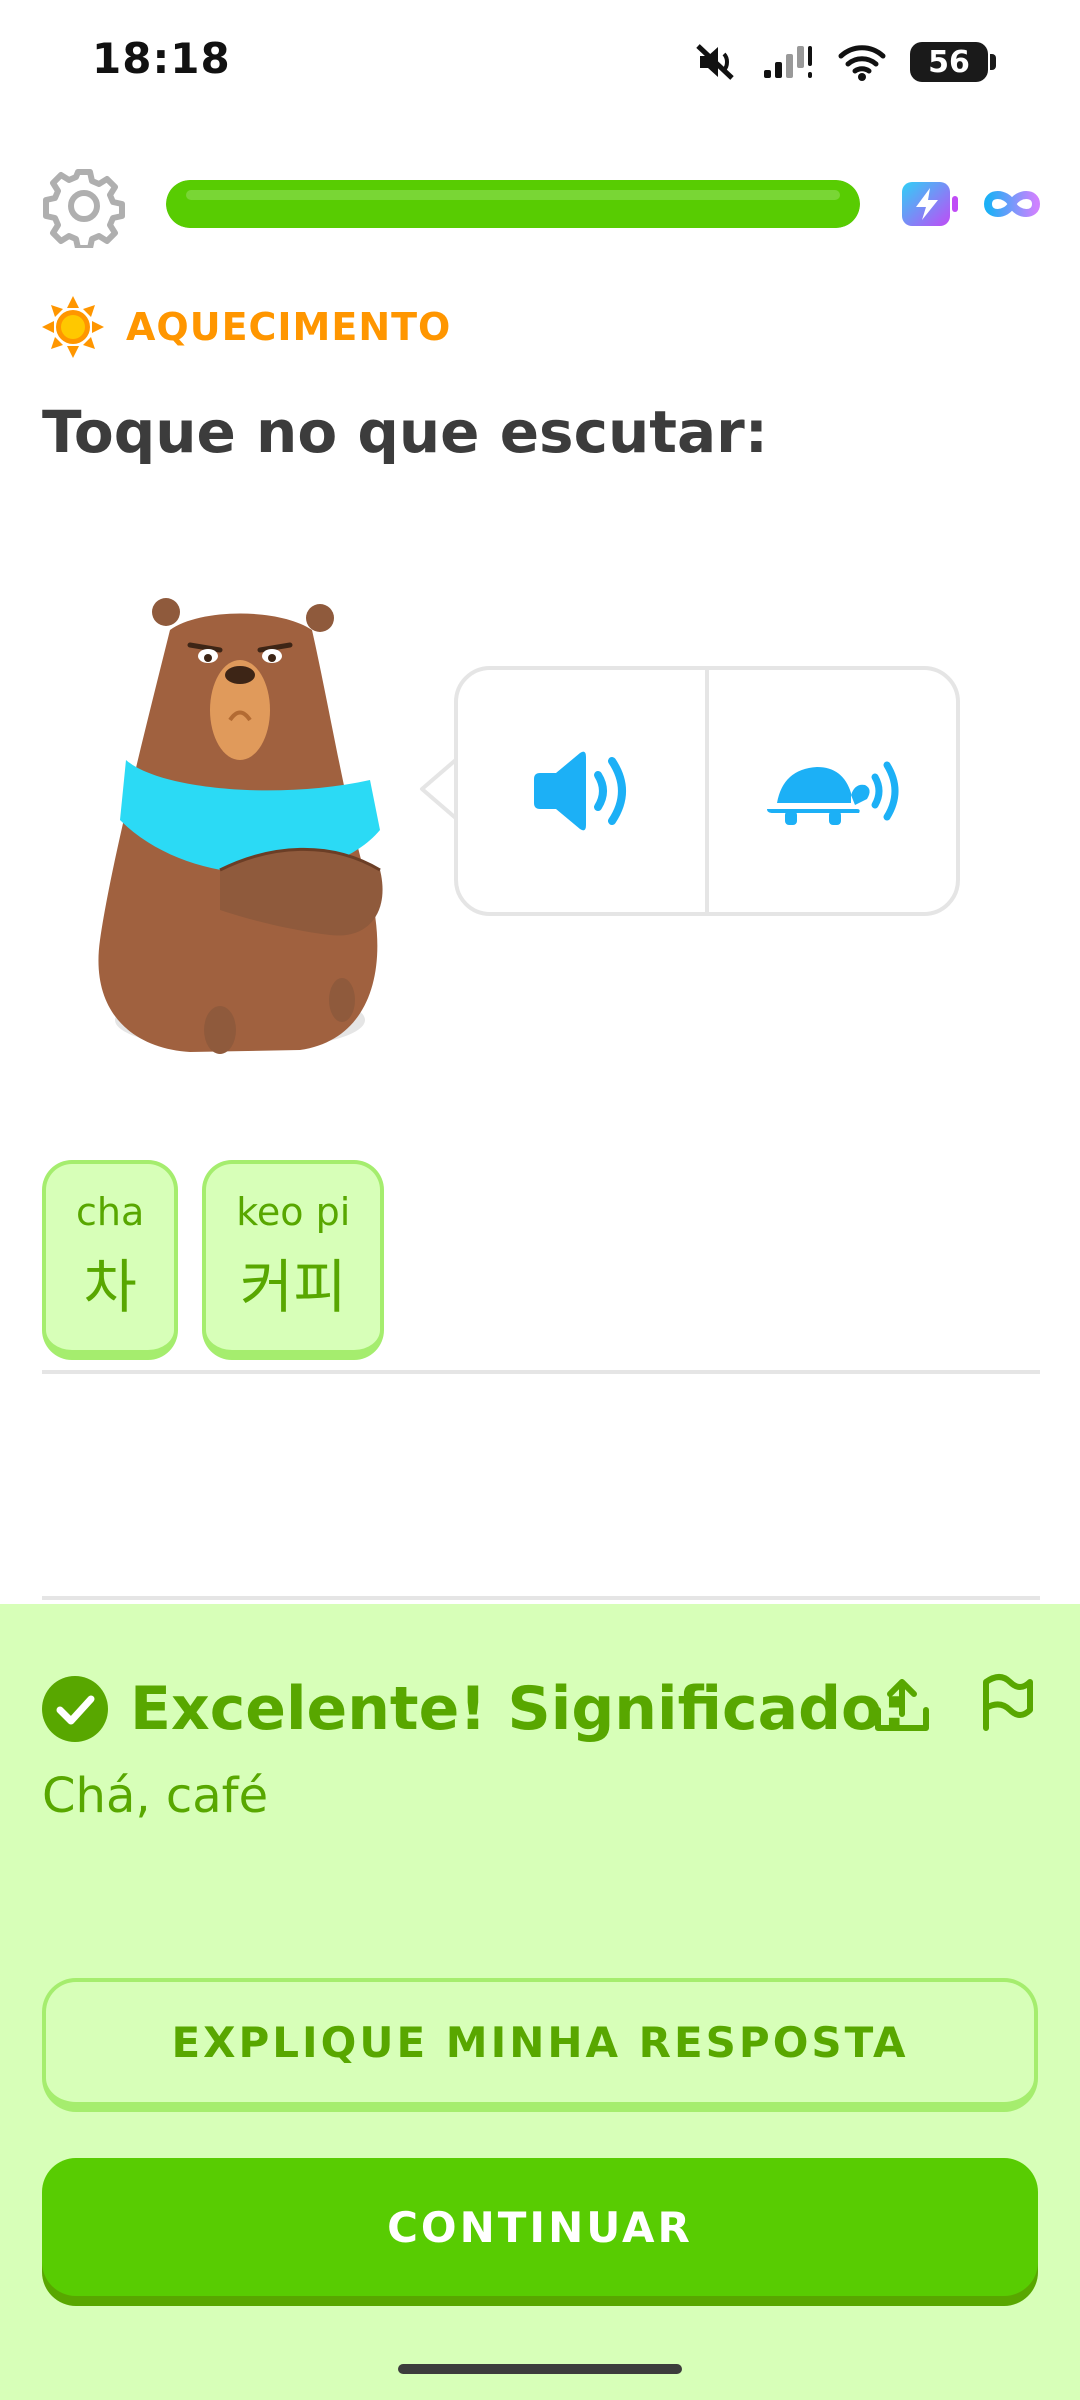  I want to click on gear-icon, so click(84, 206).